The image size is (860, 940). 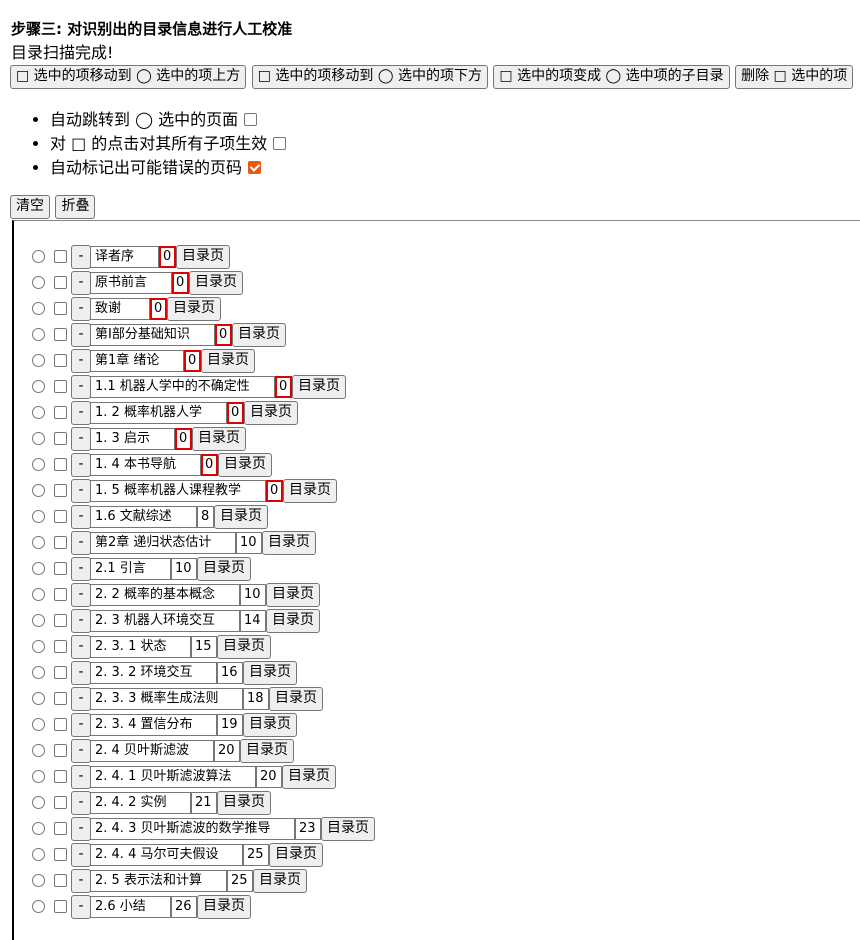 What do you see at coordinates (75, 207) in the screenshot?
I see `collapse-button: 折叠` at bounding box center [75, 207].